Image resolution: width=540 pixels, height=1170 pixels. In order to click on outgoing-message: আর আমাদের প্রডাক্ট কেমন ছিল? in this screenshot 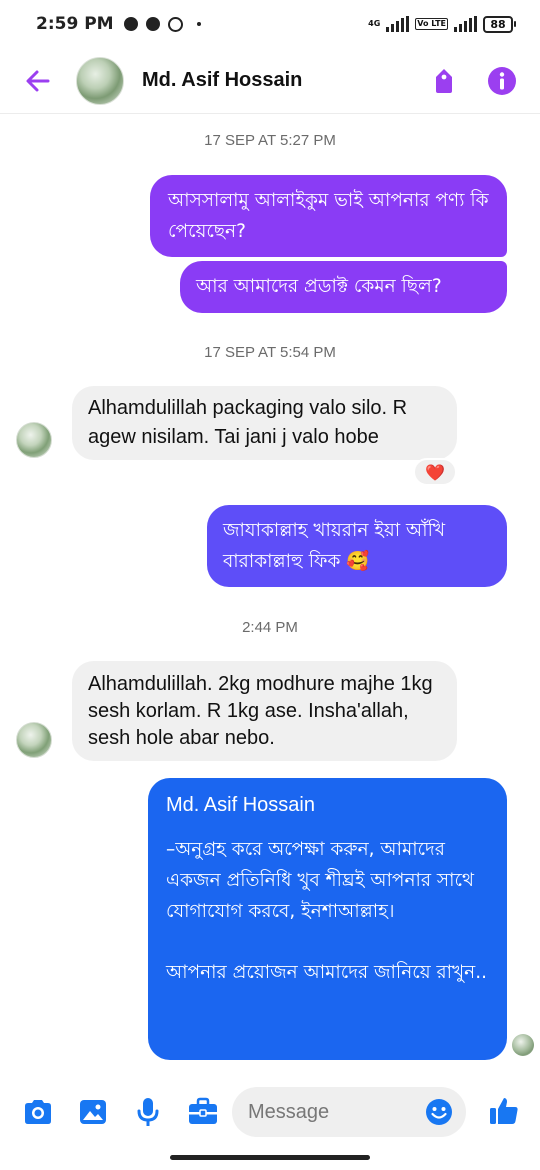, I will do `click(343, 287)`.